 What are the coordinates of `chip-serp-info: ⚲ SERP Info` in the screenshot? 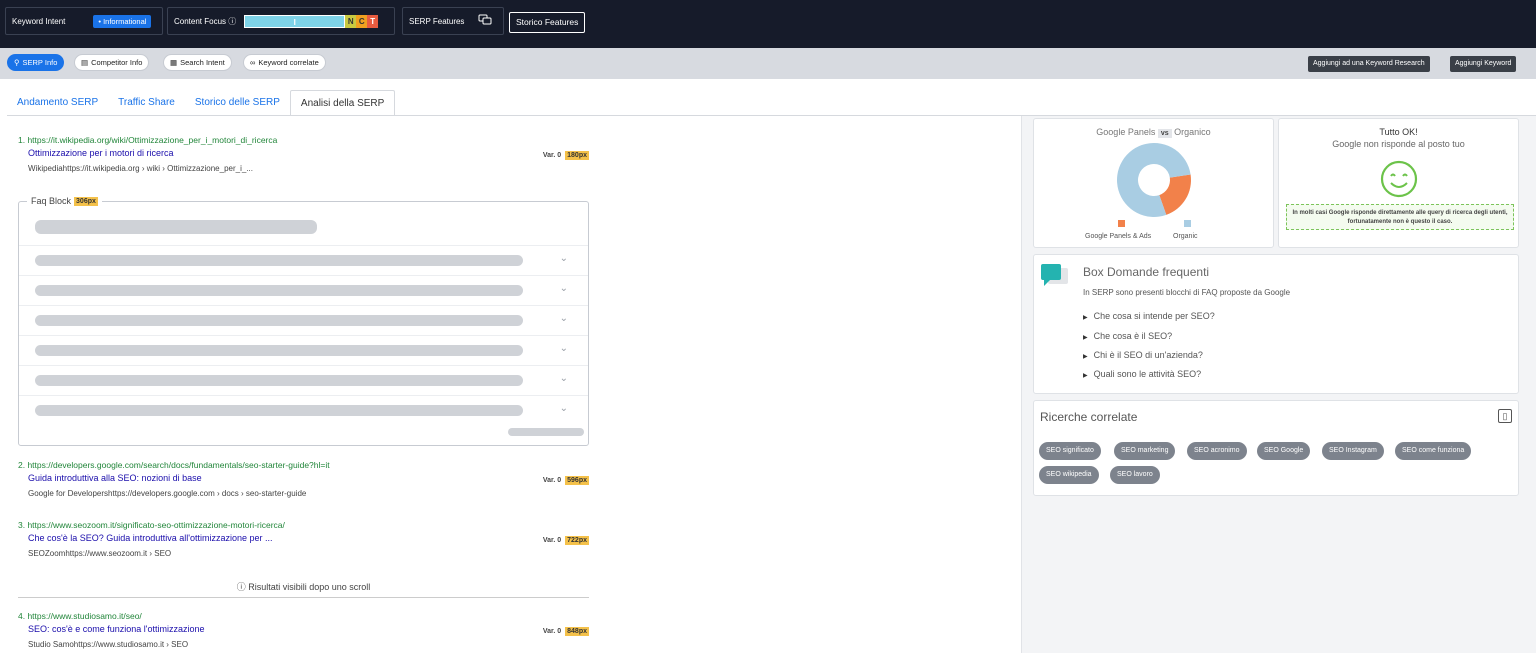 It's located at (36, 62).